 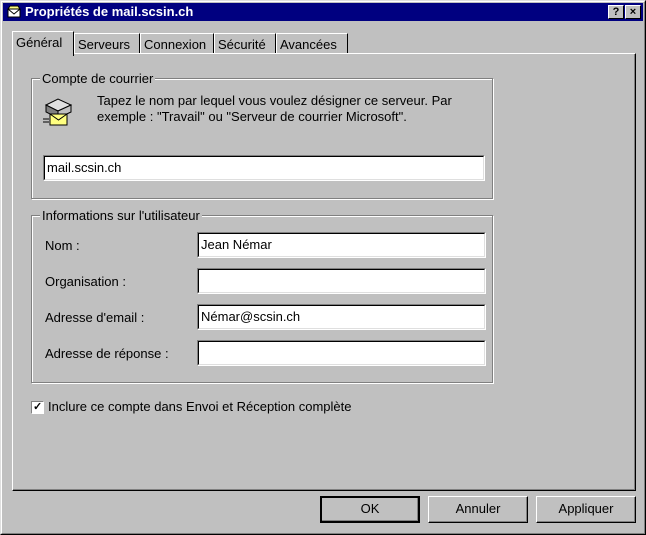 I want to click on email-label: Adresse d'email :, so click(x=95, y=317).